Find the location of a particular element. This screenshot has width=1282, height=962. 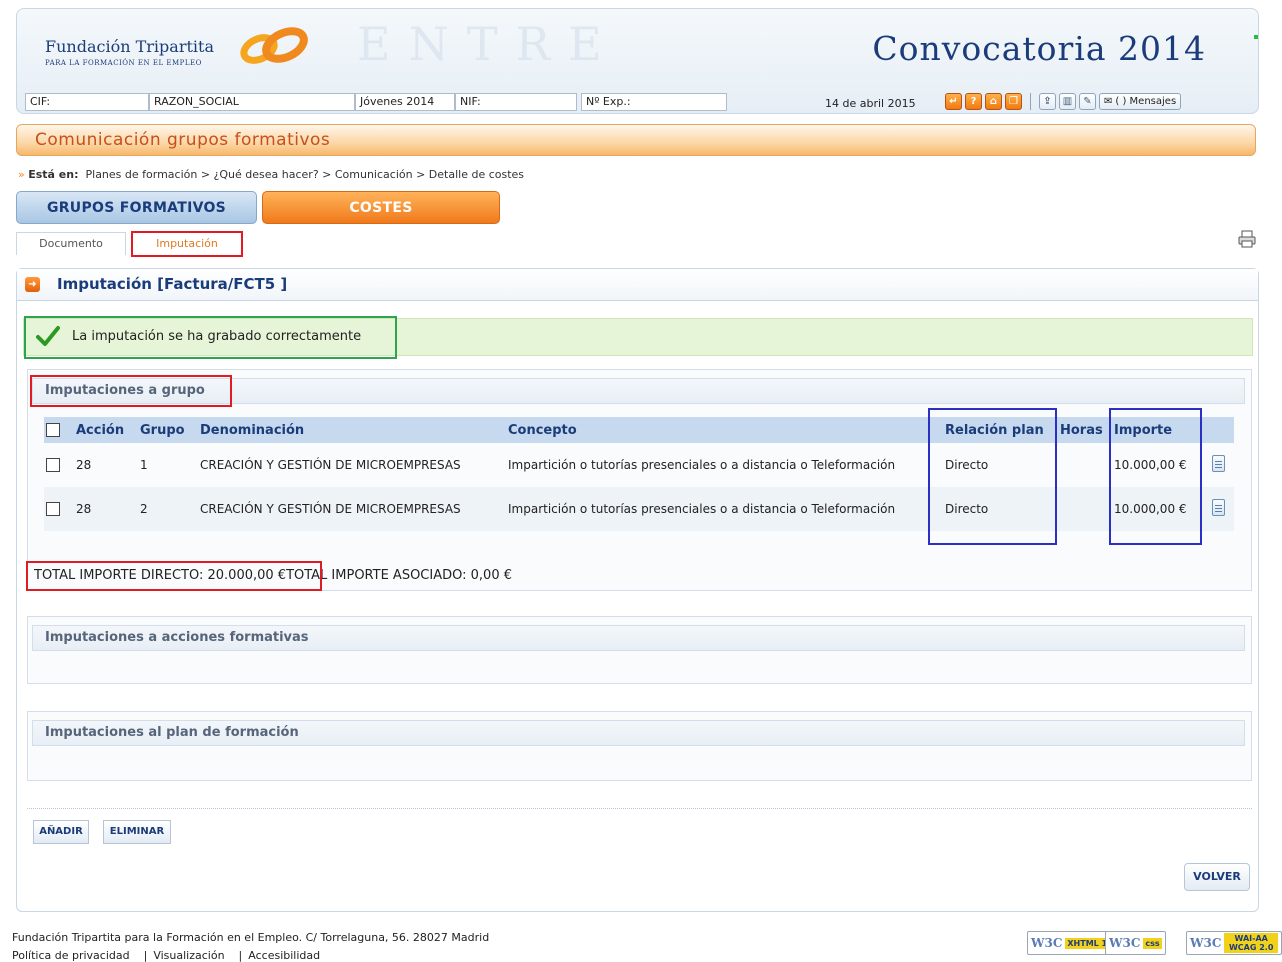

messages-button: ✉ ( ) Mensajes is located at coordinates (1140, 101).